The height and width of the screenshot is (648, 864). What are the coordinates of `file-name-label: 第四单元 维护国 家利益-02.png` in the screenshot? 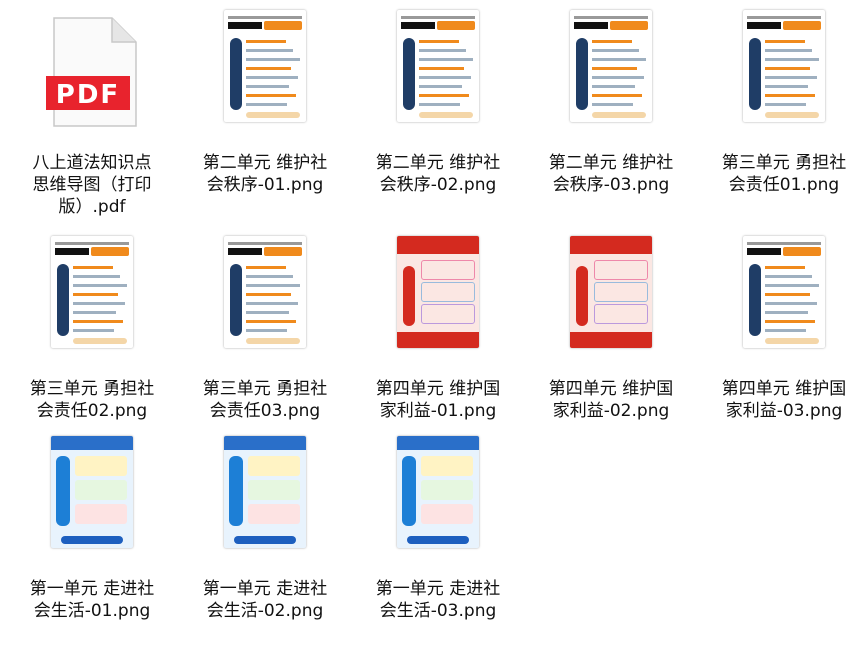 It's located at (611, 400).